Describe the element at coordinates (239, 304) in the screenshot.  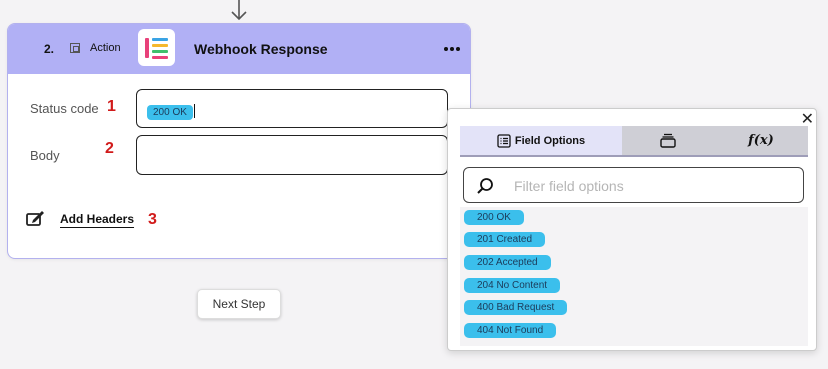
I see `next-step-button: Next Step` at that location.